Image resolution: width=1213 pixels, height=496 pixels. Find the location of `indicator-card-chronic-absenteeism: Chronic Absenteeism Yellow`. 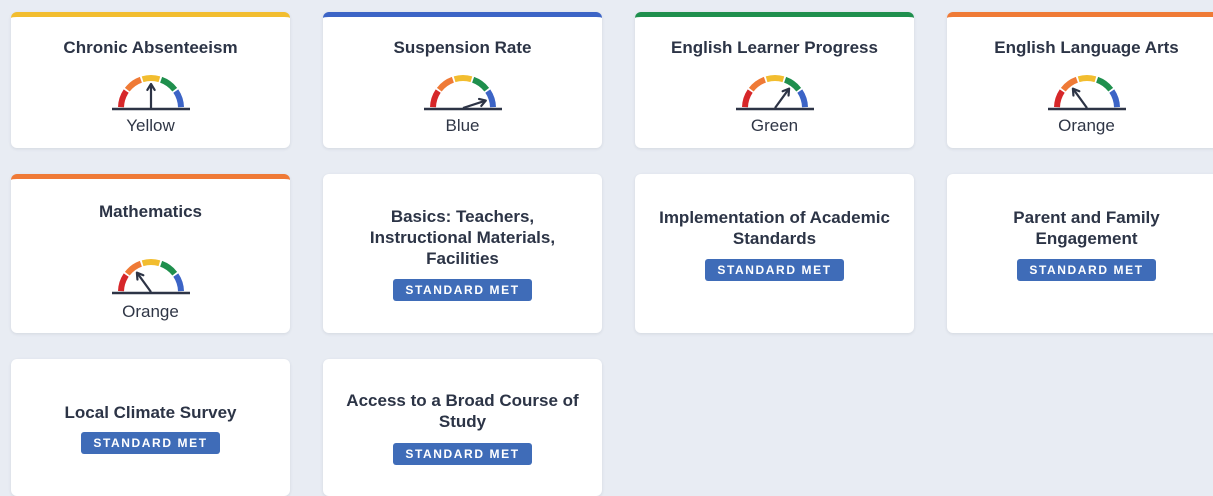

indicator-card-chronic-absenteeism: Chronic Absenteeism Yellow is located at coordinates (150, 80).